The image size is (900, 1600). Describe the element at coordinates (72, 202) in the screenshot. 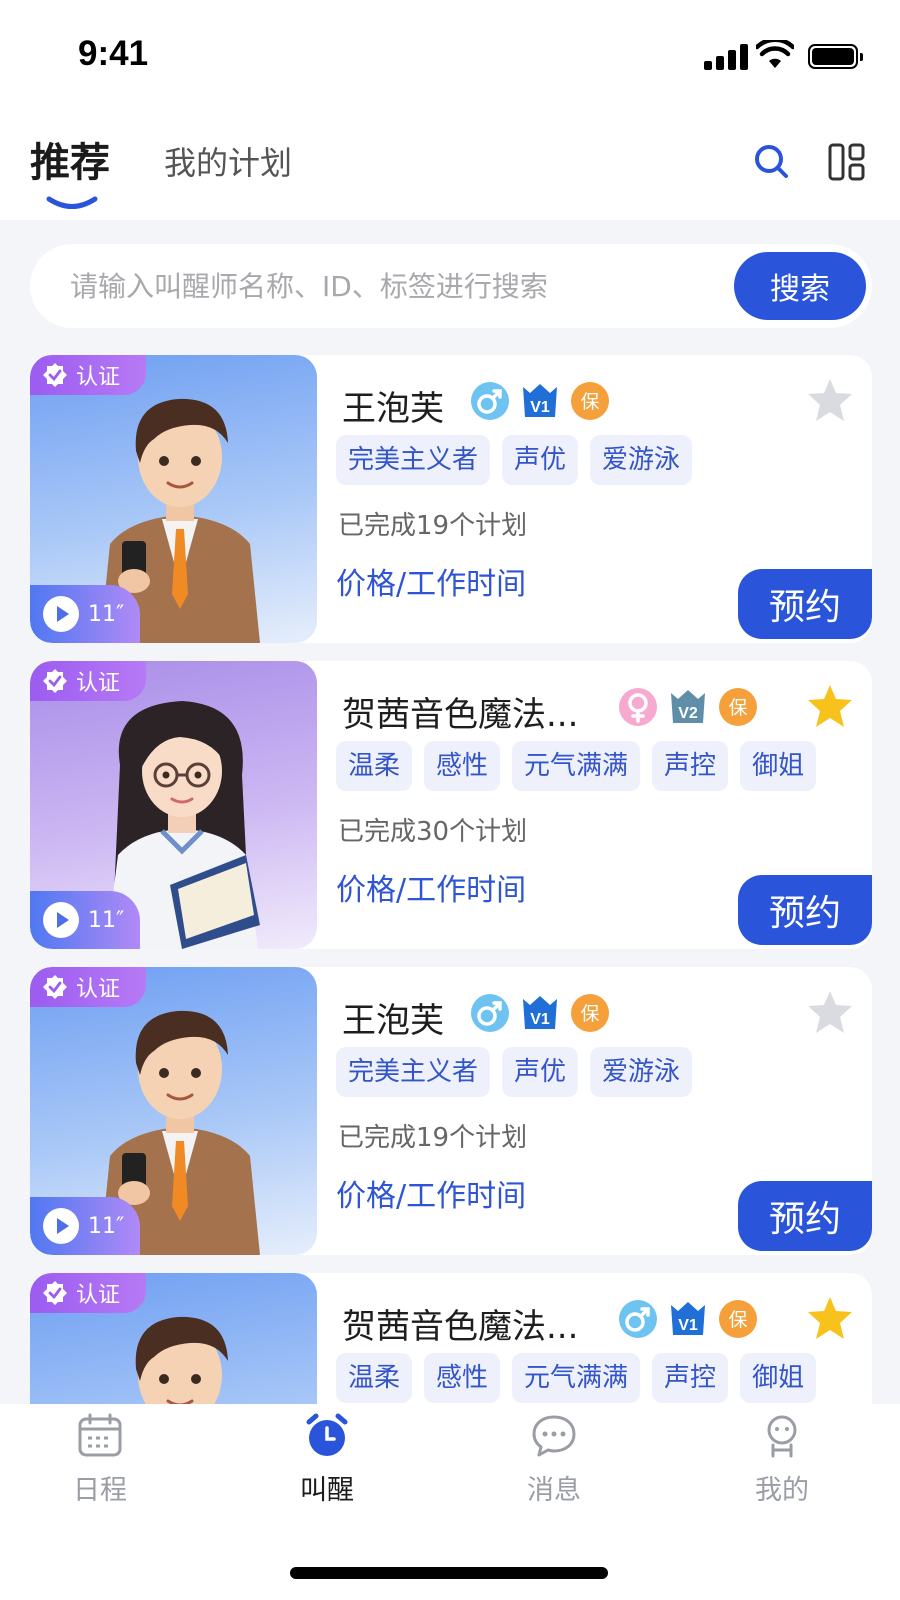

I see `tab-active-indicator` at that location.